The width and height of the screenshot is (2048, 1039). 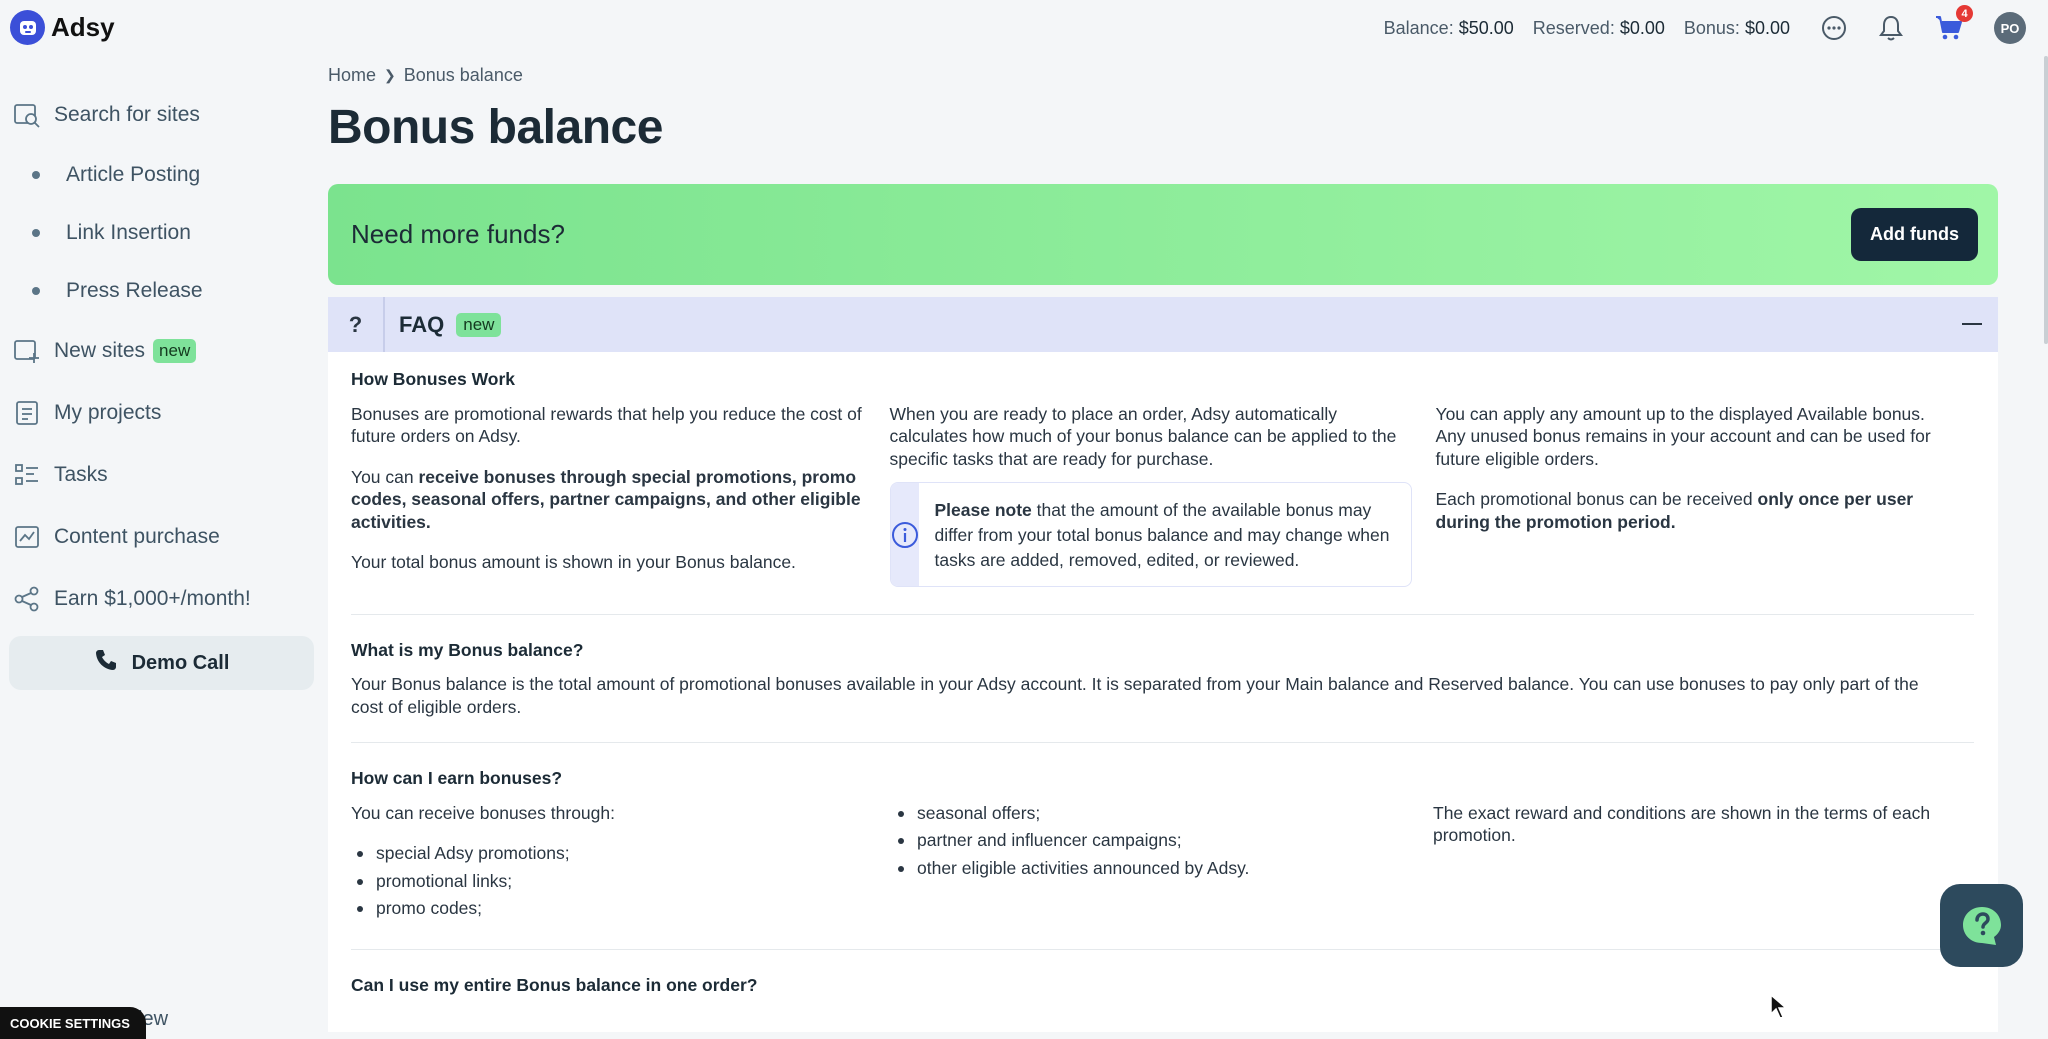 I want to click on sidebar-item-label: New sites, so click(x=100, y=350).